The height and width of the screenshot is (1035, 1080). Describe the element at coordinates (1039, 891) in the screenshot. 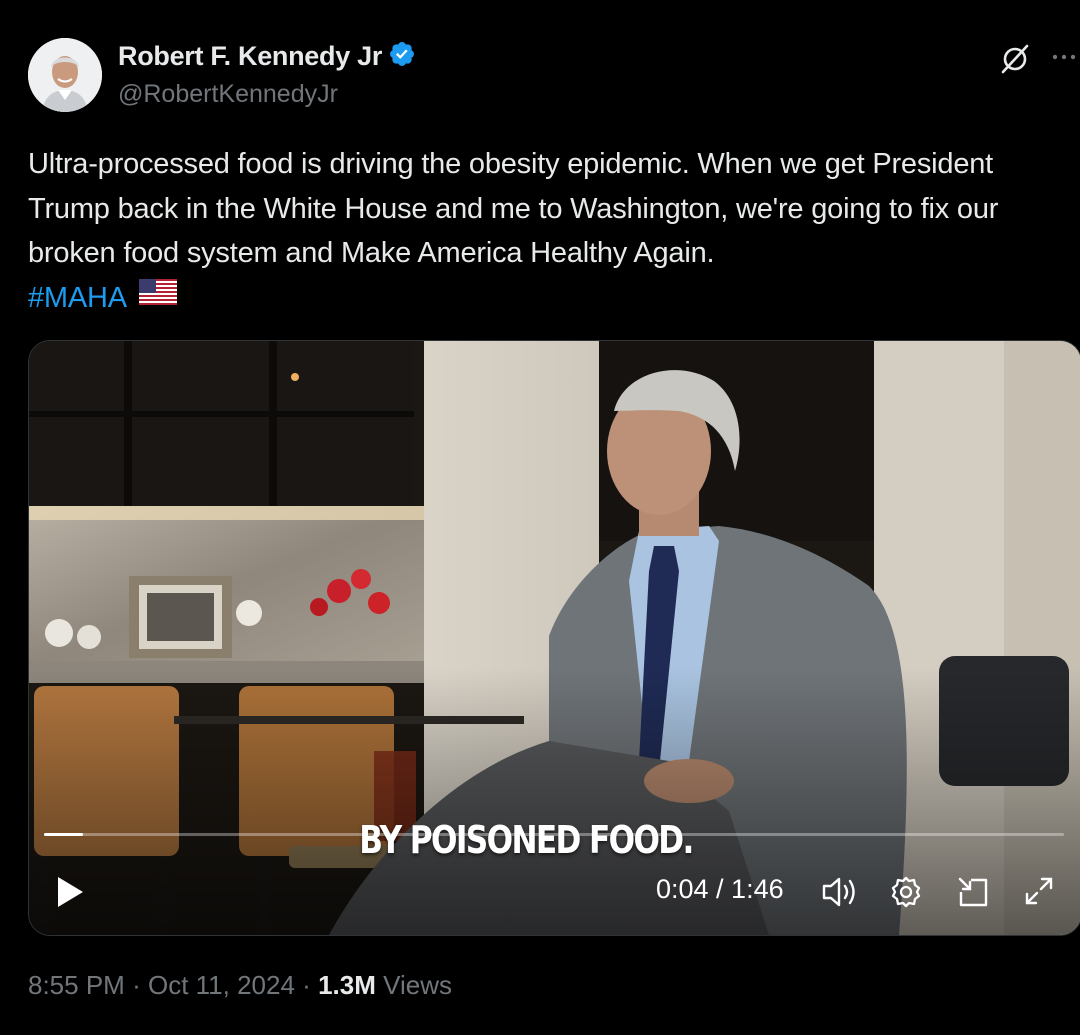

I see `fullscreen-icon` at that location.